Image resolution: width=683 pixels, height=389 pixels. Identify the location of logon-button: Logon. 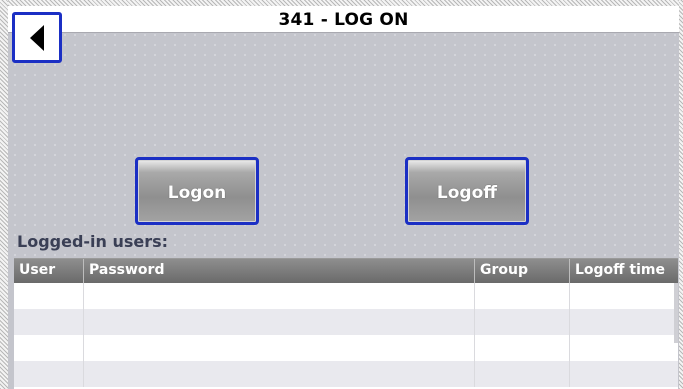
(197, 191).